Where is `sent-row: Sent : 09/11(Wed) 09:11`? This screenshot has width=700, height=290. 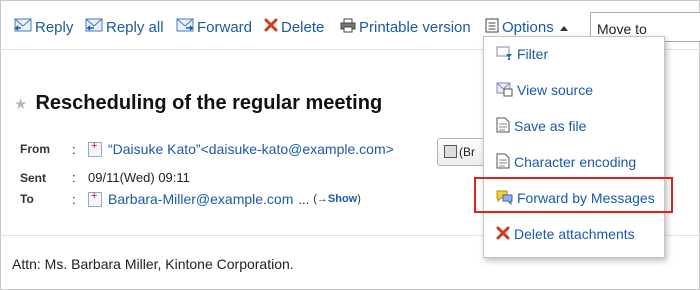 sent-row: Sent : 09/11(Wed) 09:11 is located at coordinates (105, 177).